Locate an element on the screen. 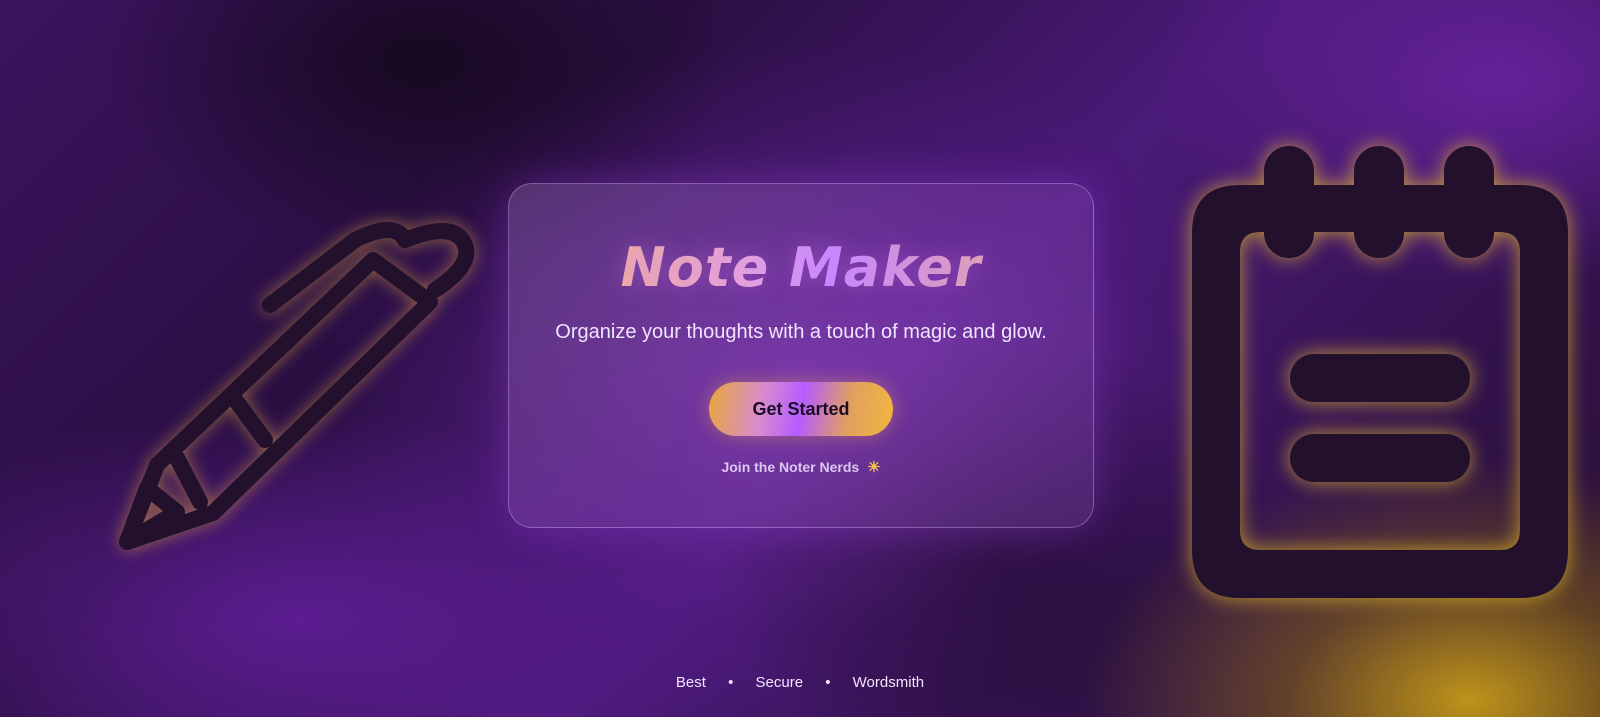 Image resolution: width=1600 pixels, height=717 pixels. footer: Best • Secure • Wordsmith is located at coordinates (800, 682).